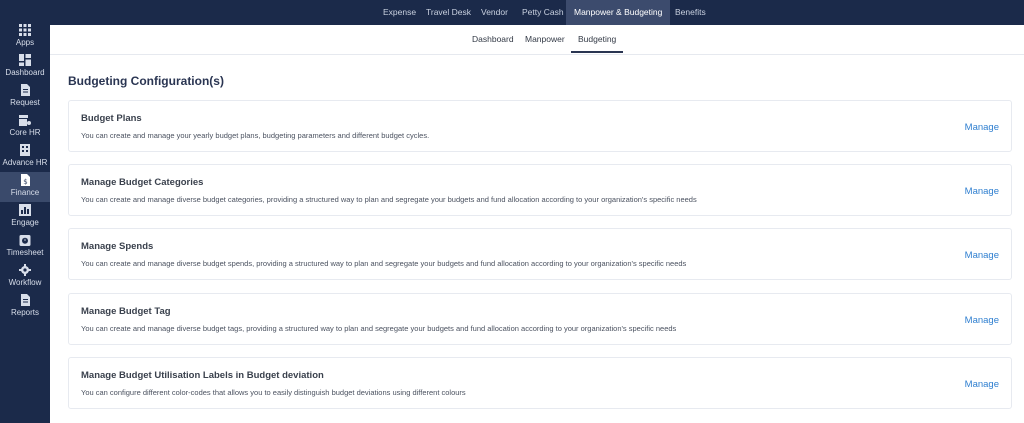  What do you see at coordinates (25, 240) in the screenshot?
I see `timesheet-icon` at bounding box center [25, 240].